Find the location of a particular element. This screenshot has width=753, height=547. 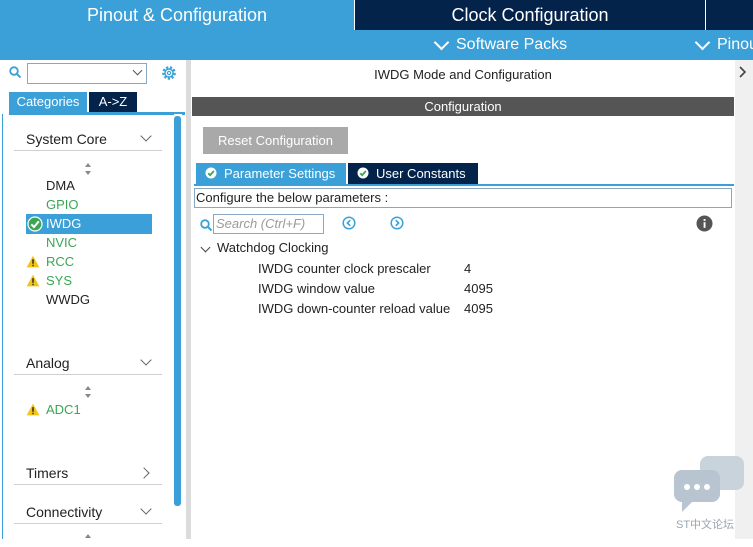

param-name: IWDG window value is located at coordinates (316, 288).